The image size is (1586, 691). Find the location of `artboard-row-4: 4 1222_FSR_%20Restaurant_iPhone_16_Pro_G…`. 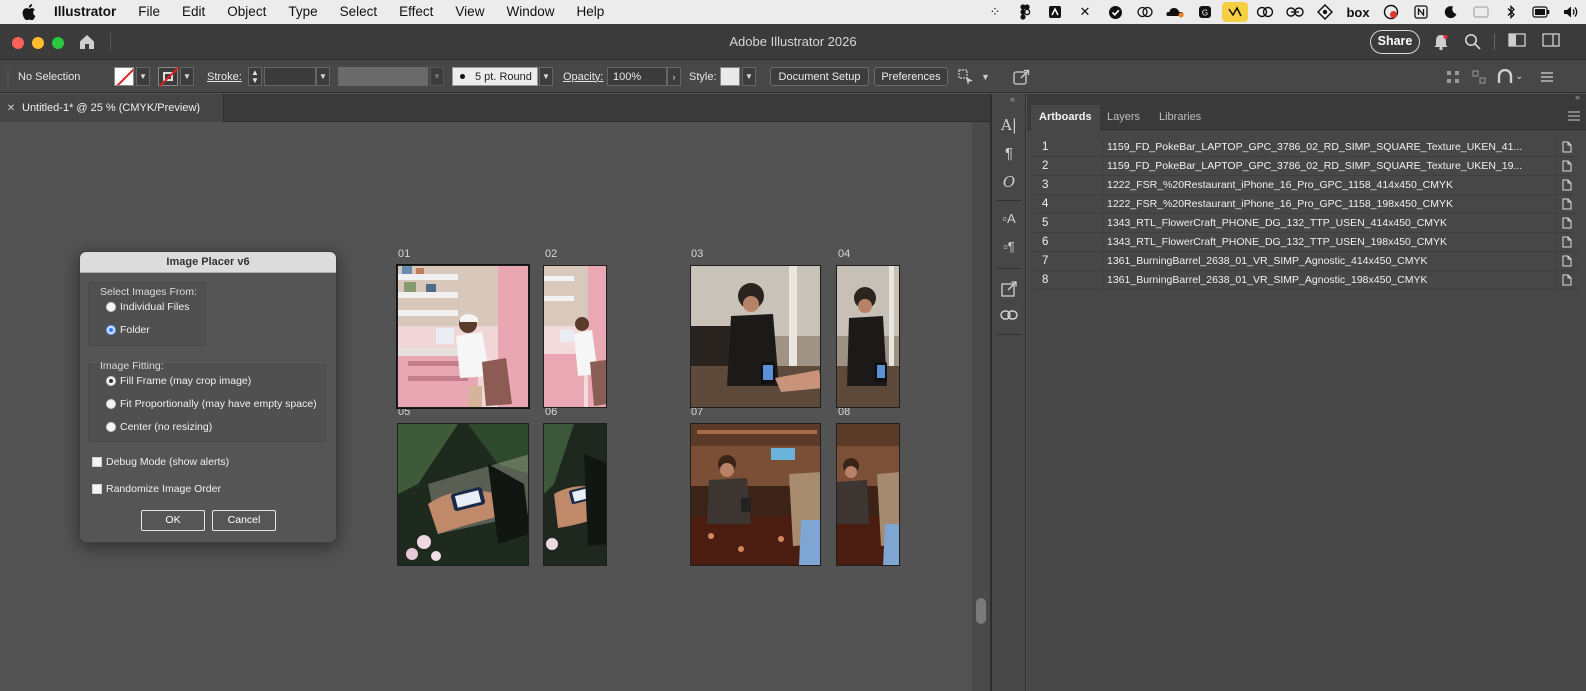

artboard-row-4: 4 1222_FSR_%20Restaurant_iPhone_16_Pro_G… is located at coordinates (1305, 204).